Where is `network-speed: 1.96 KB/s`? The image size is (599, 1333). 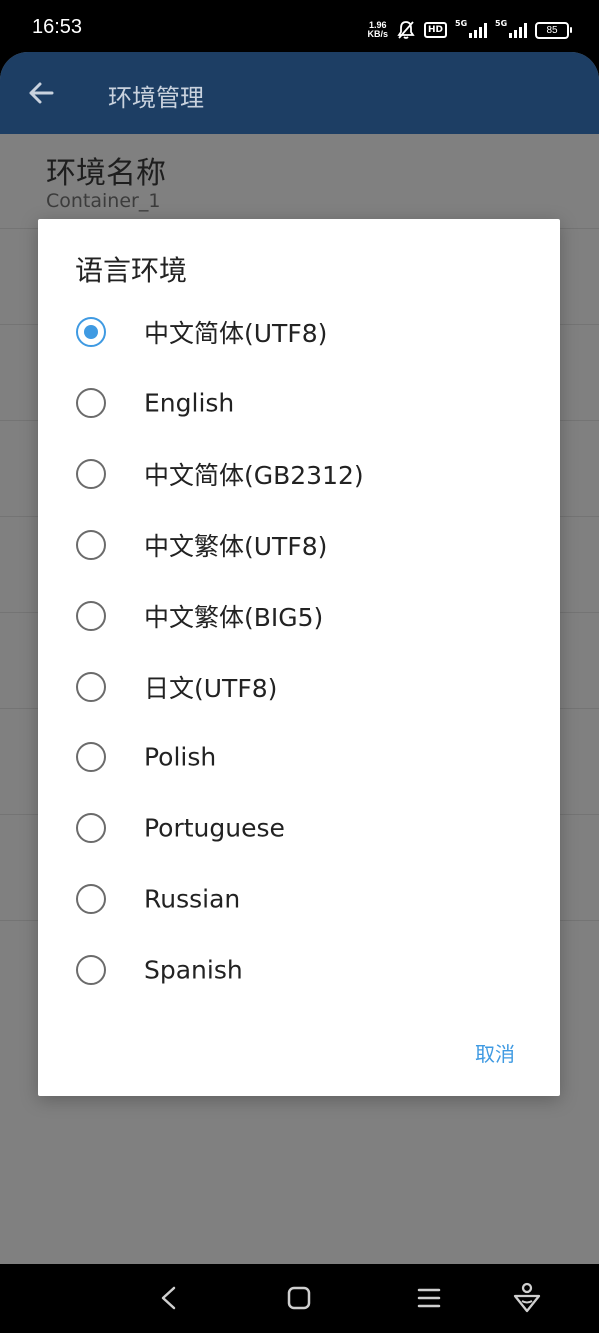 network-speed: 1.96 KB/s is located at coordinates (377, 30).